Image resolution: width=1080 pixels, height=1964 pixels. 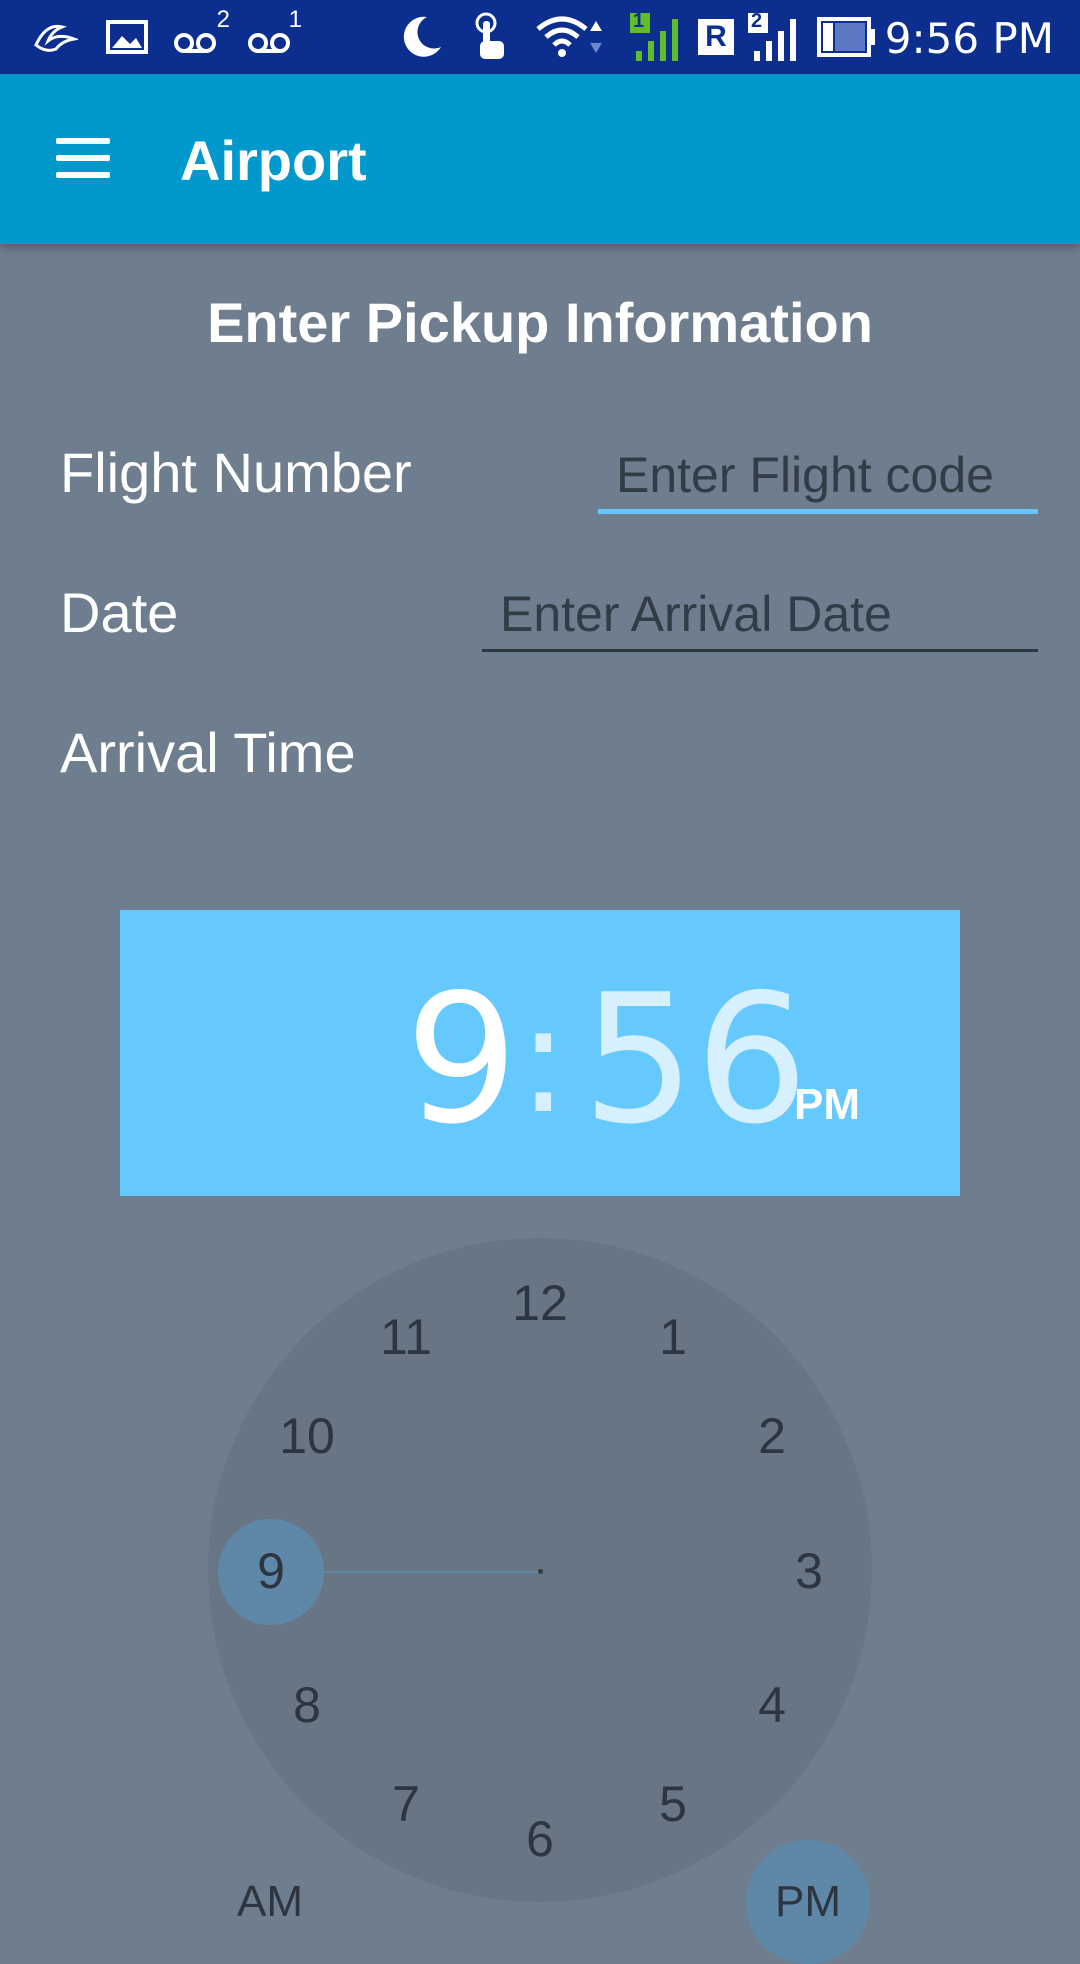 I want to click on clock-hour-5: 5, so click(x=673, y=1804).